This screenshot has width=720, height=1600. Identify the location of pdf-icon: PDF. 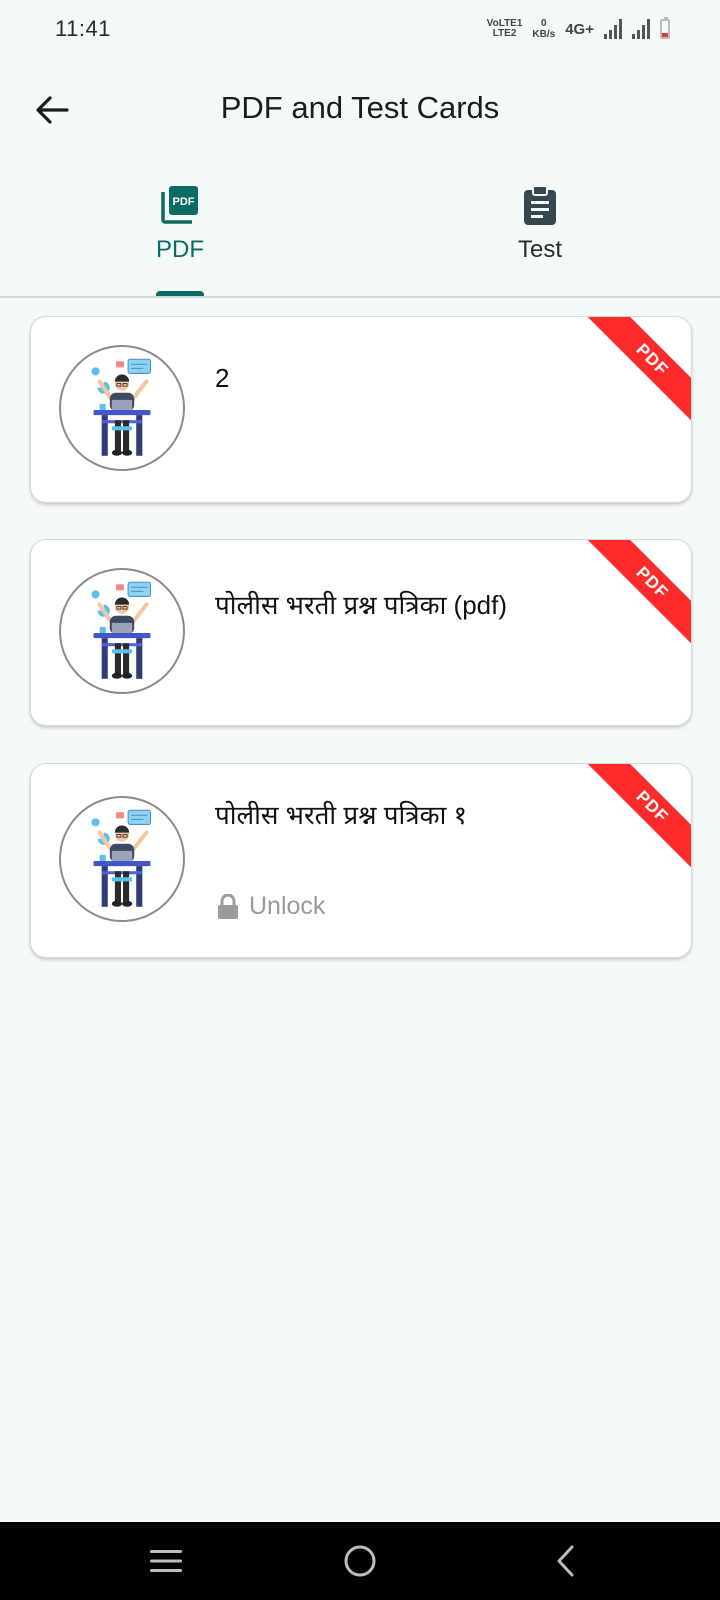
(179, 205).